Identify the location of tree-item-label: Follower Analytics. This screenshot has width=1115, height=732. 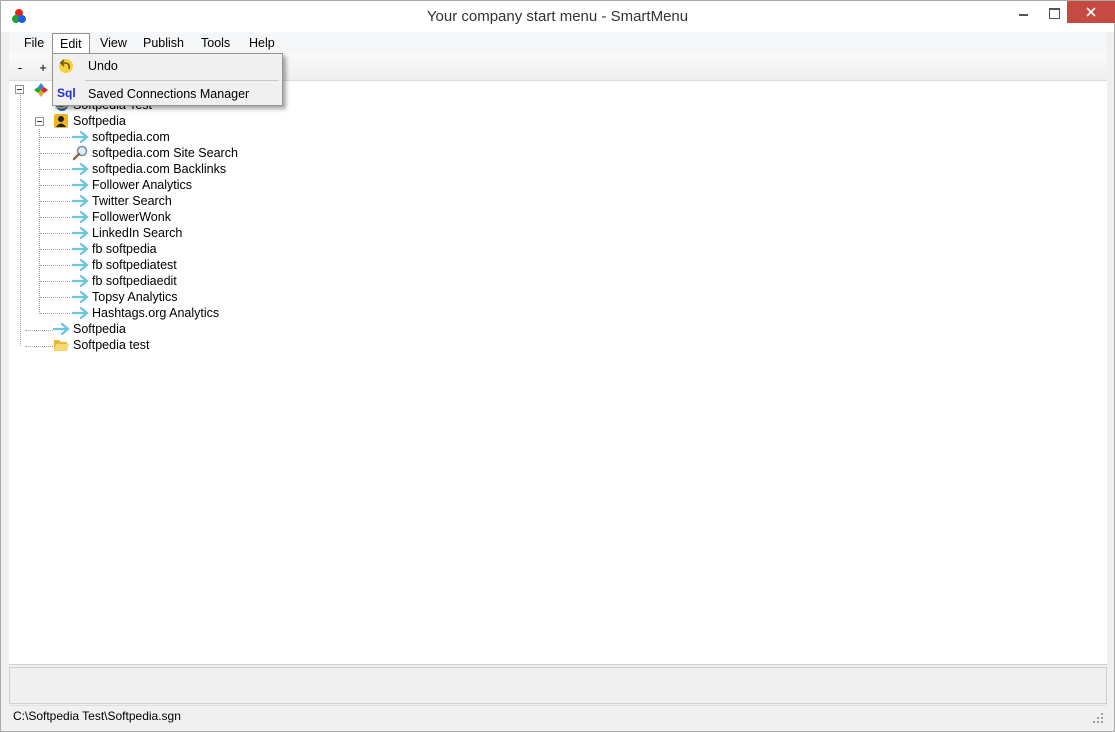
(142, 185).